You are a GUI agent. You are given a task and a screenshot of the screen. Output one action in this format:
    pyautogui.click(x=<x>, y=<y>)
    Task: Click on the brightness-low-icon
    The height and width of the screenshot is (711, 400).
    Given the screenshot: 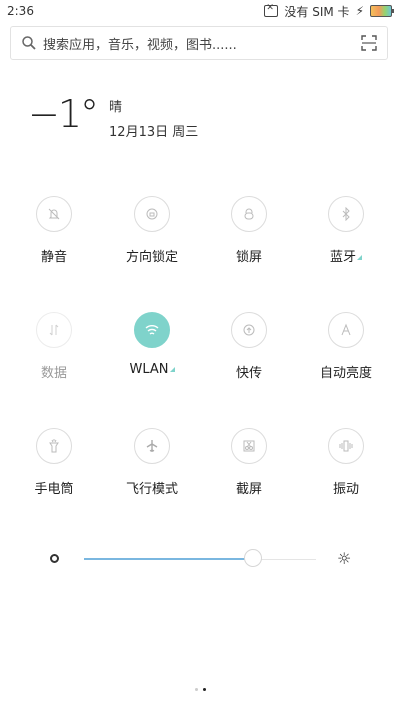 What is the action you would take?
    pyautogui.click(x=54, y=558)
    